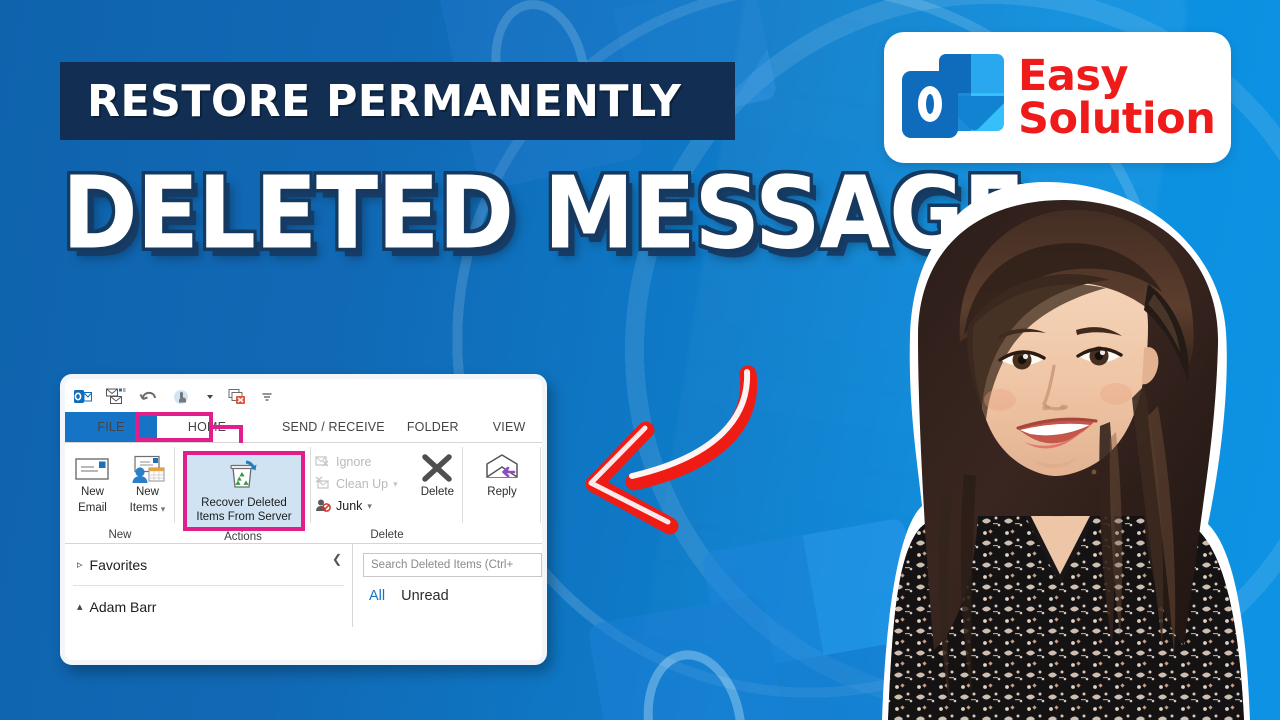  Describe the element at coordinates (143, 508) in the screenshot. I see `new-items-label-line2: Items` at that location.